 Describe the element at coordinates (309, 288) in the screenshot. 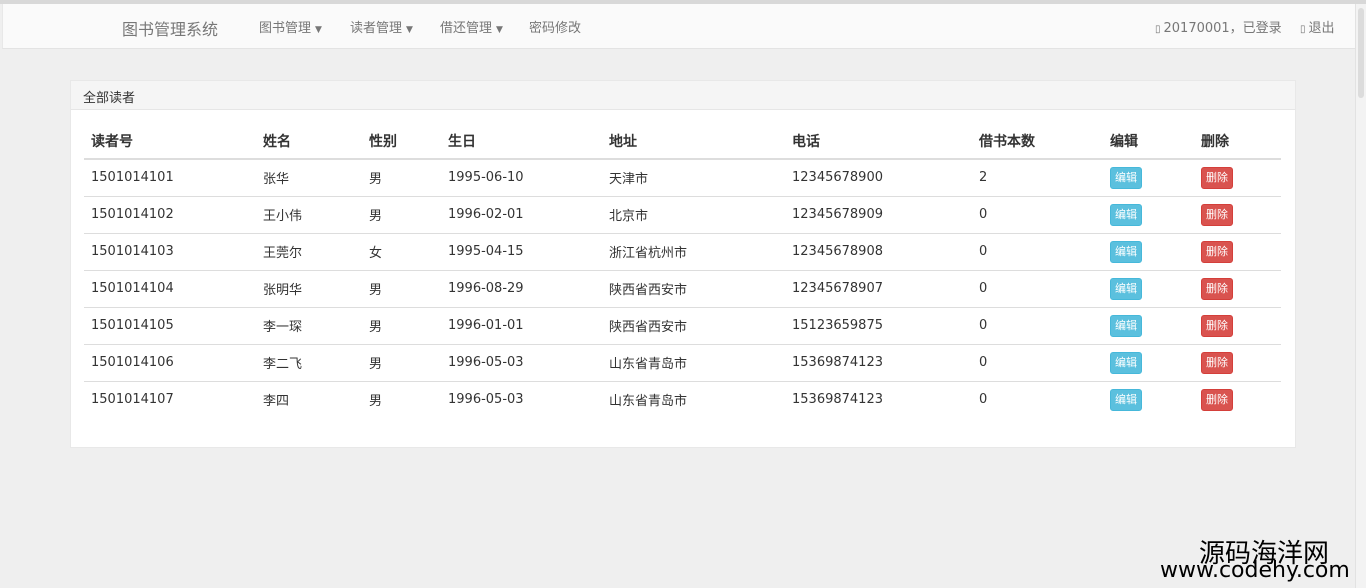

I see `cell-name: 张明华` at that location.